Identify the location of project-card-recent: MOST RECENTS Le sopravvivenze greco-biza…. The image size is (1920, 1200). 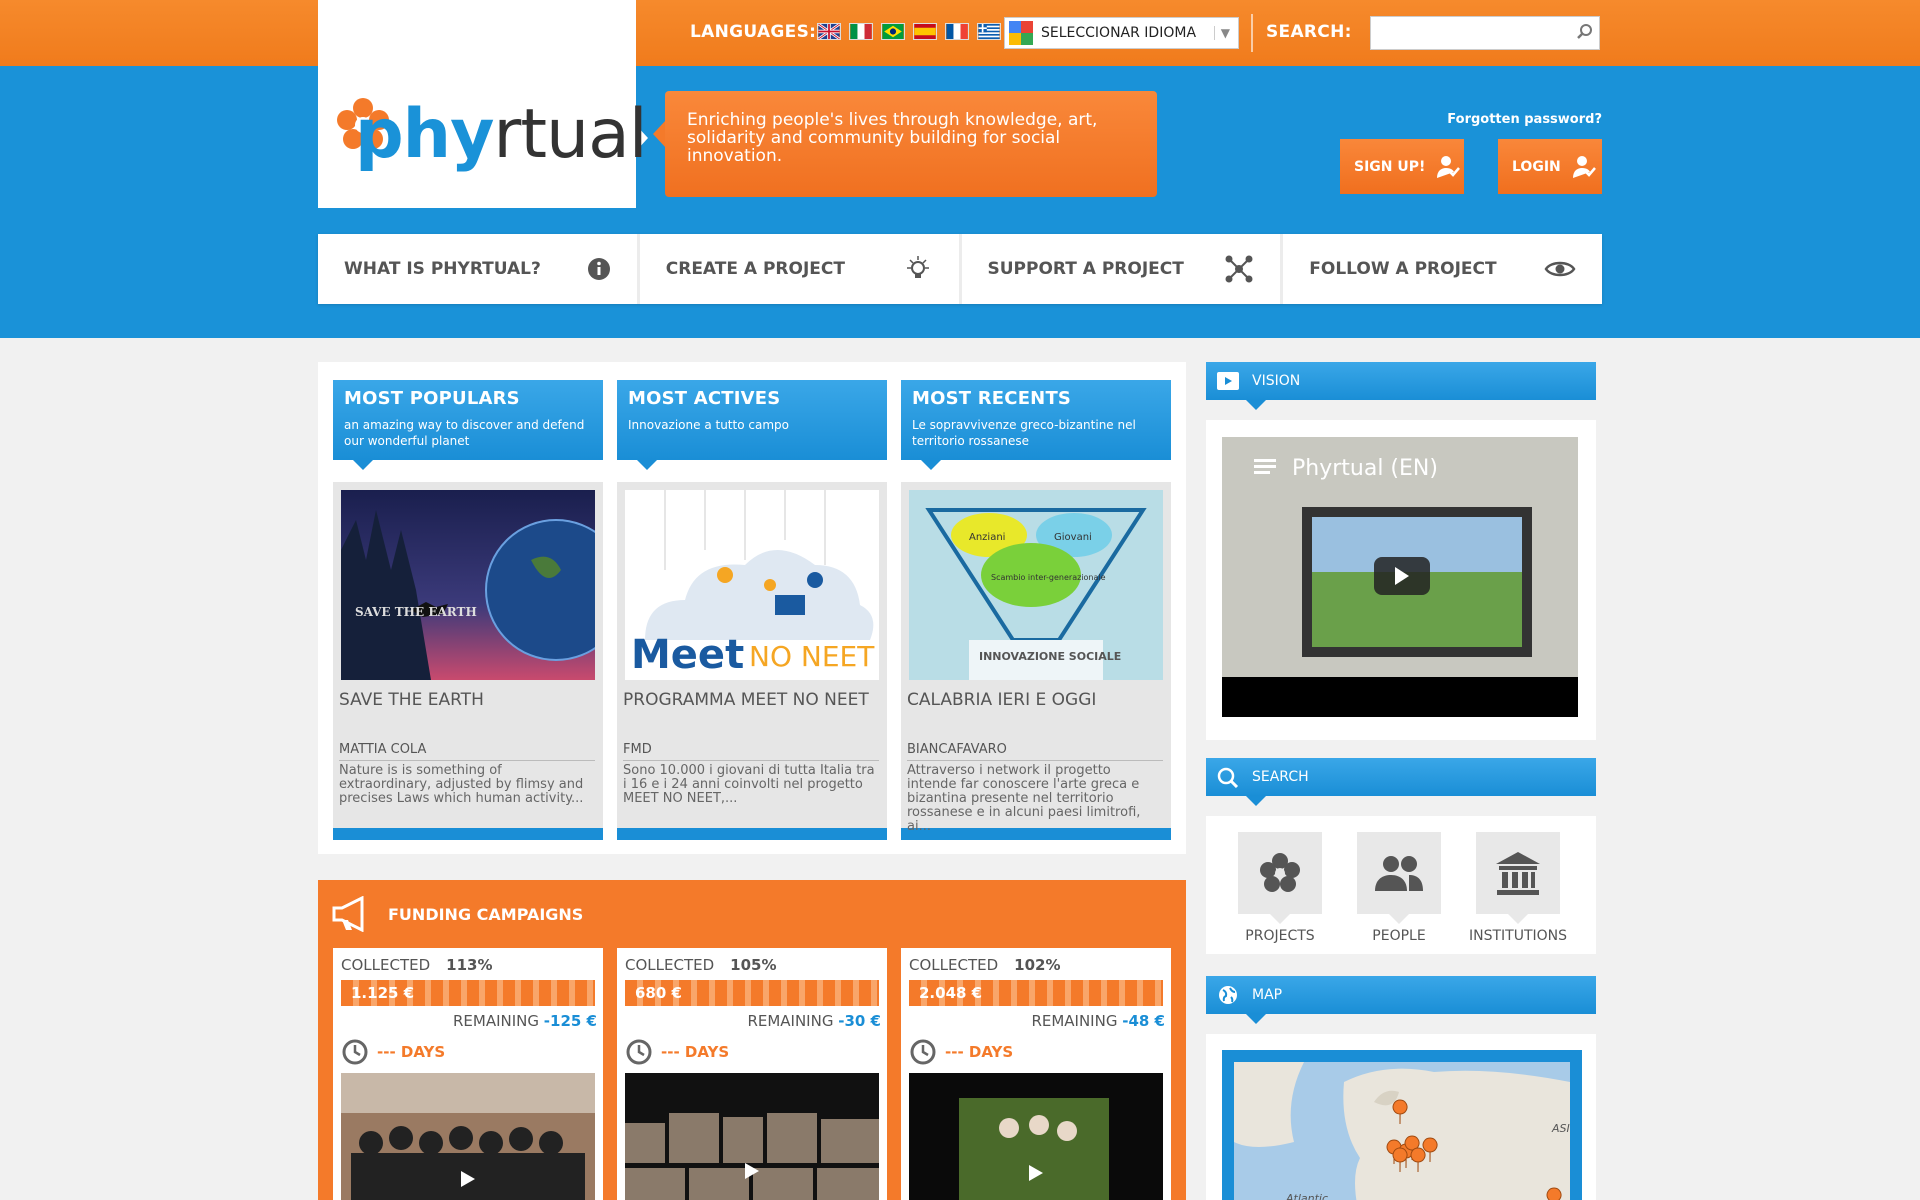
(1036, 610).